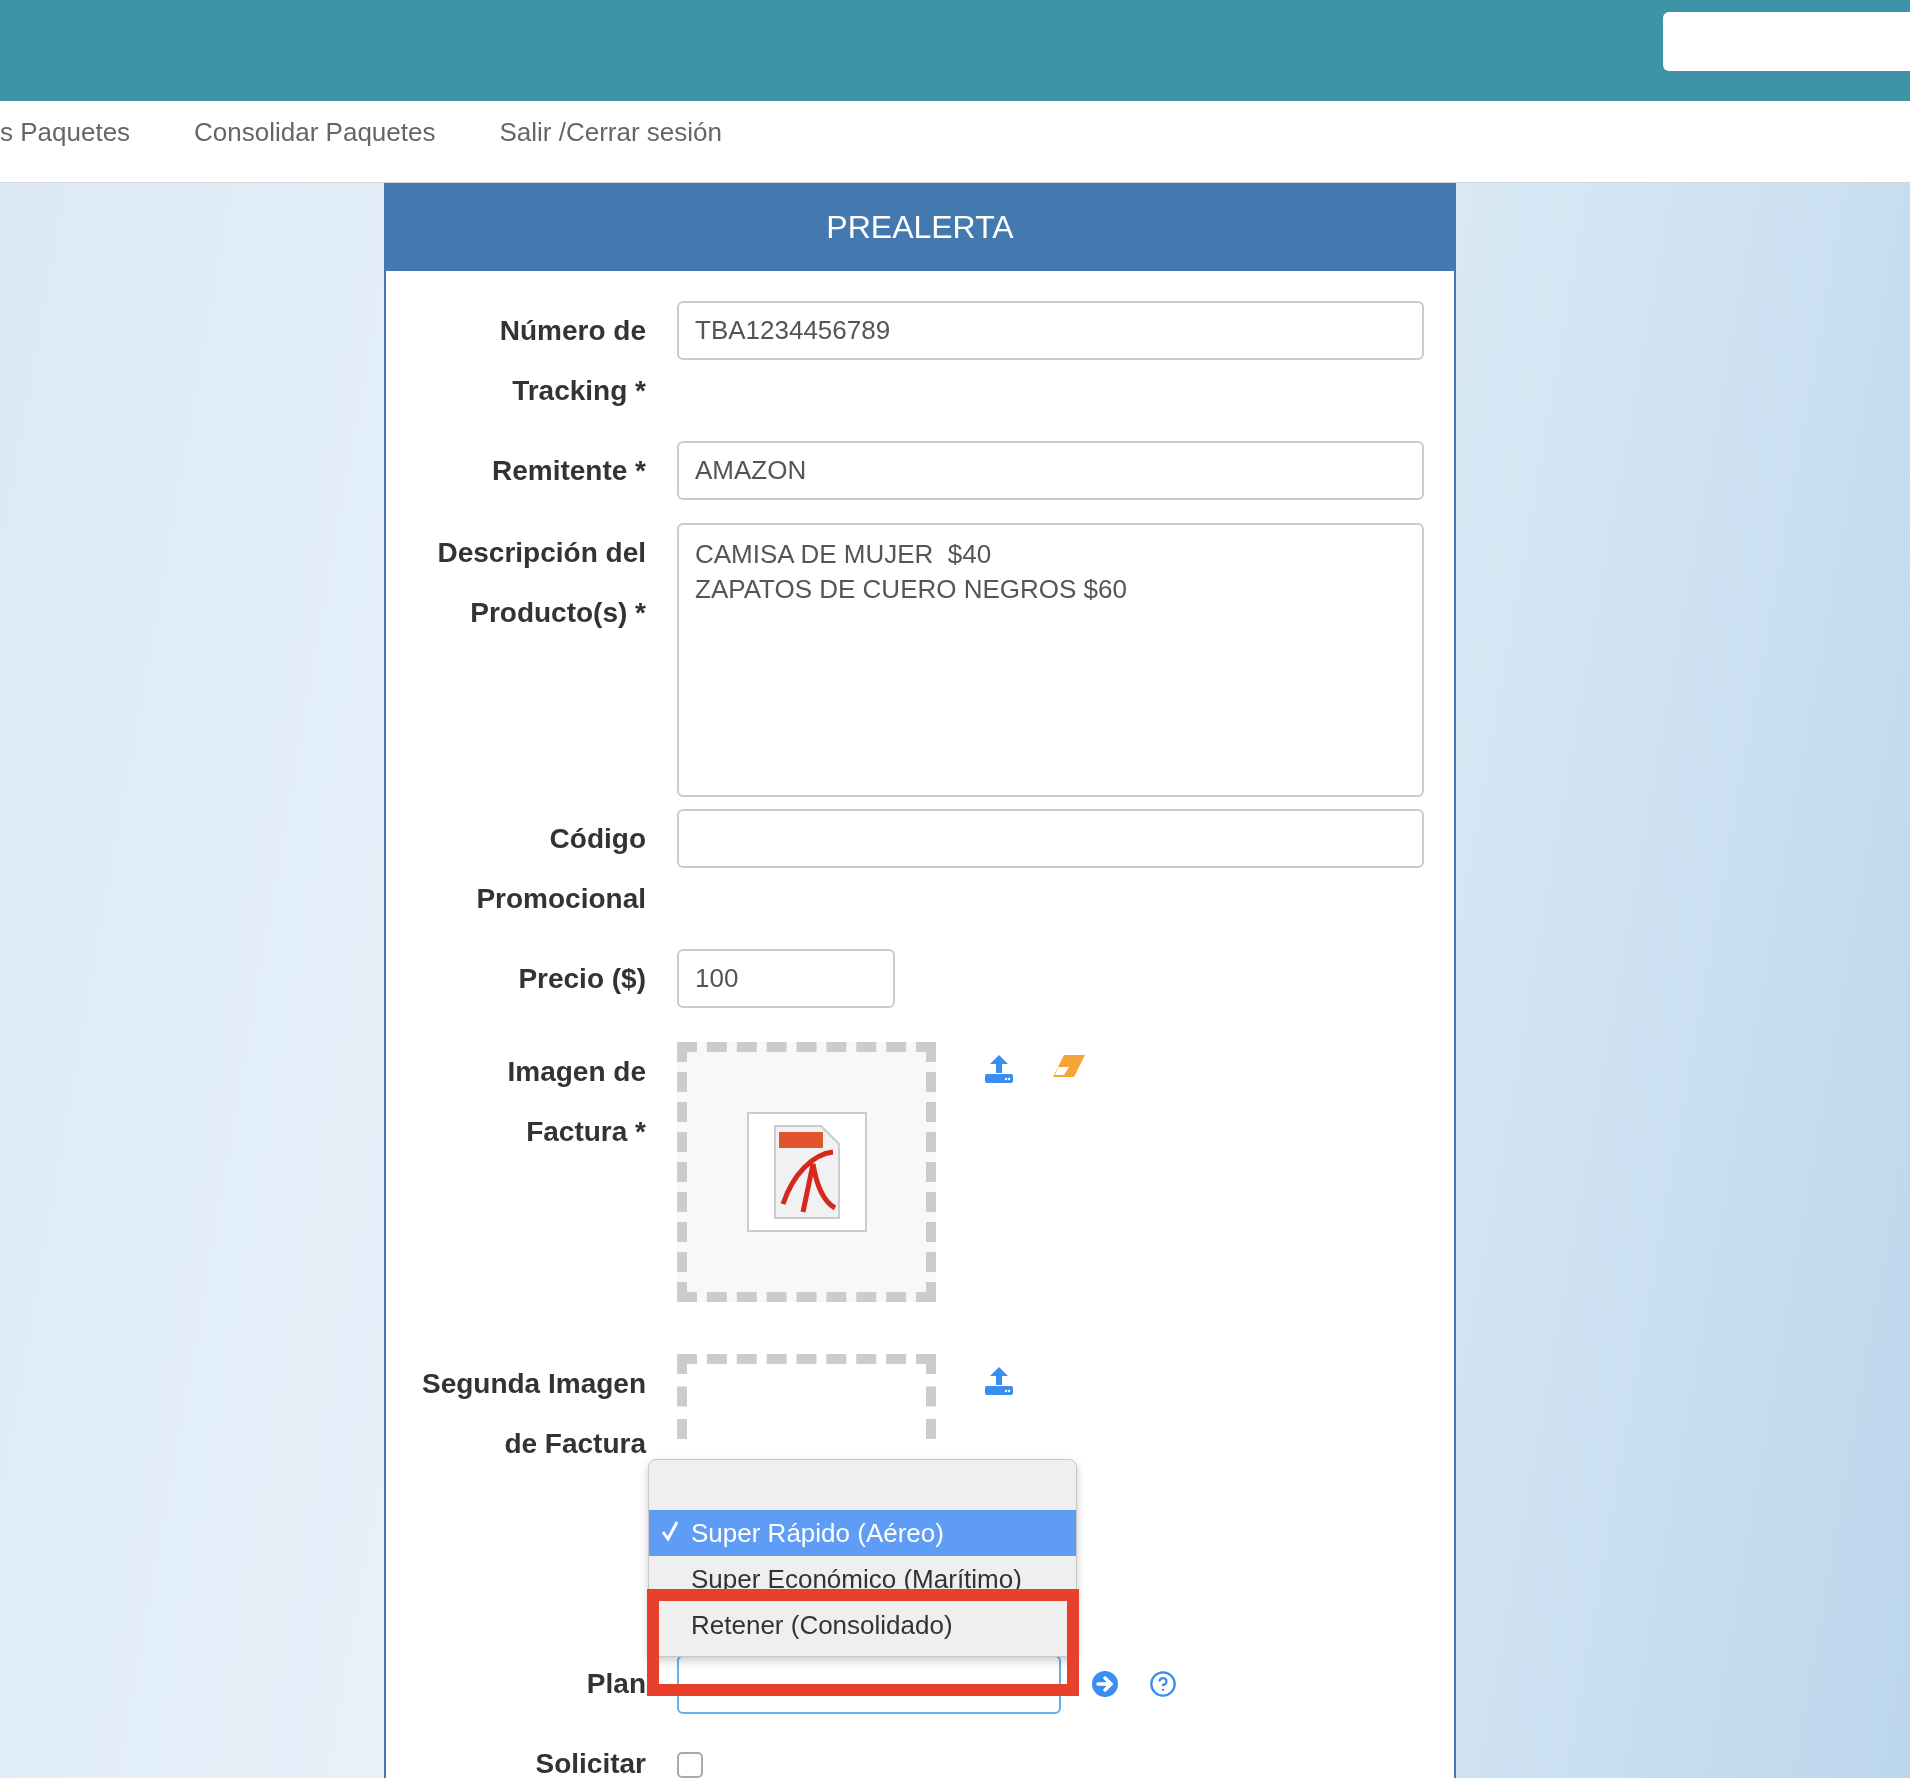 The height and width of the screenshot is (1778, 1910). I want to click on field-label: Plan, so click(616, 1684).